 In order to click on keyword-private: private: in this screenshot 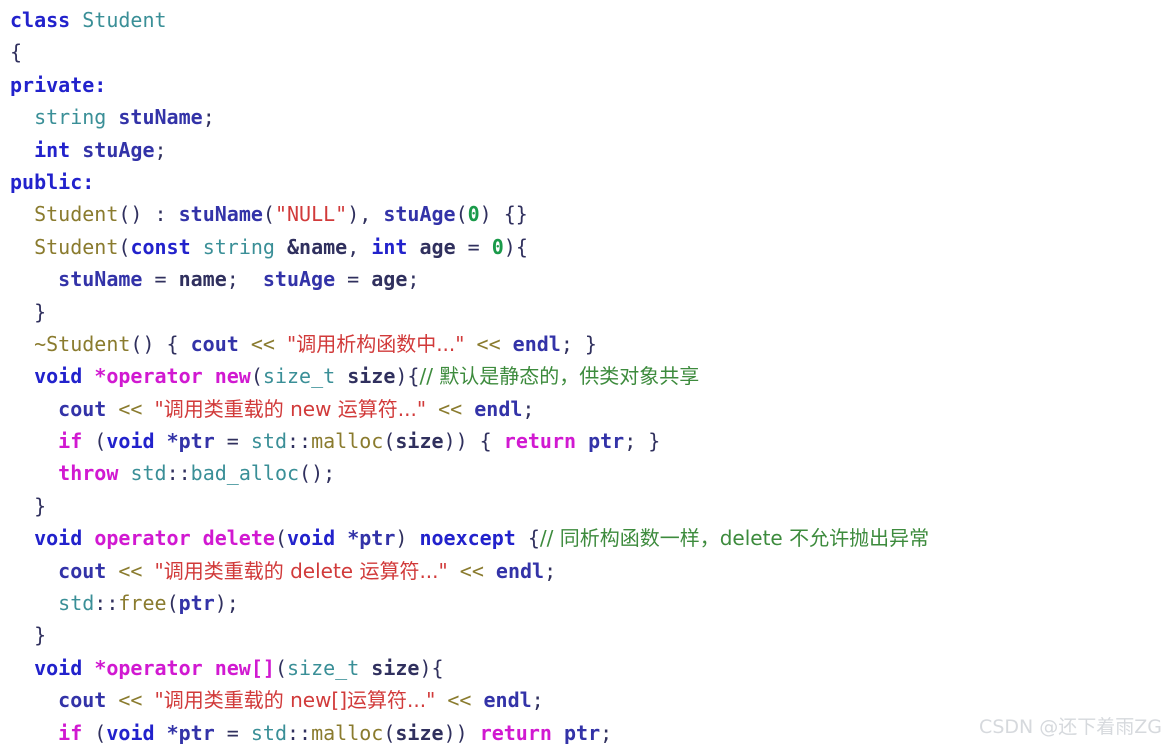, I will do `click(58, 84)`.